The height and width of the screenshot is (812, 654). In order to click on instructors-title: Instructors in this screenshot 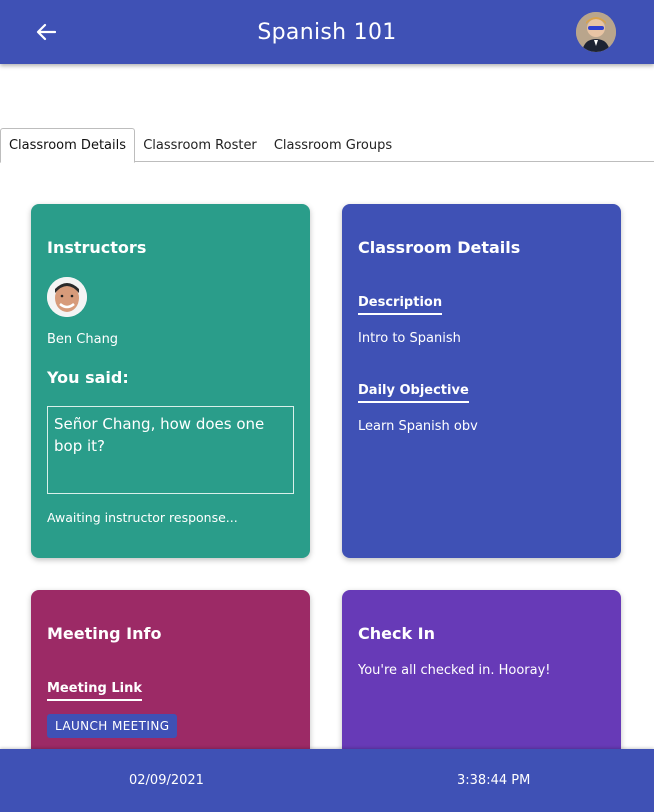, I will do `click(97, 247)`.